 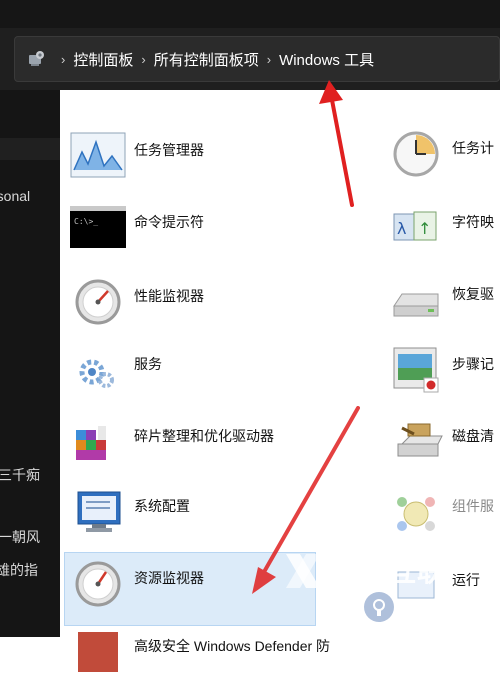 I want to click on watermark-subtext: 好装机, so click(x=430, y=613).